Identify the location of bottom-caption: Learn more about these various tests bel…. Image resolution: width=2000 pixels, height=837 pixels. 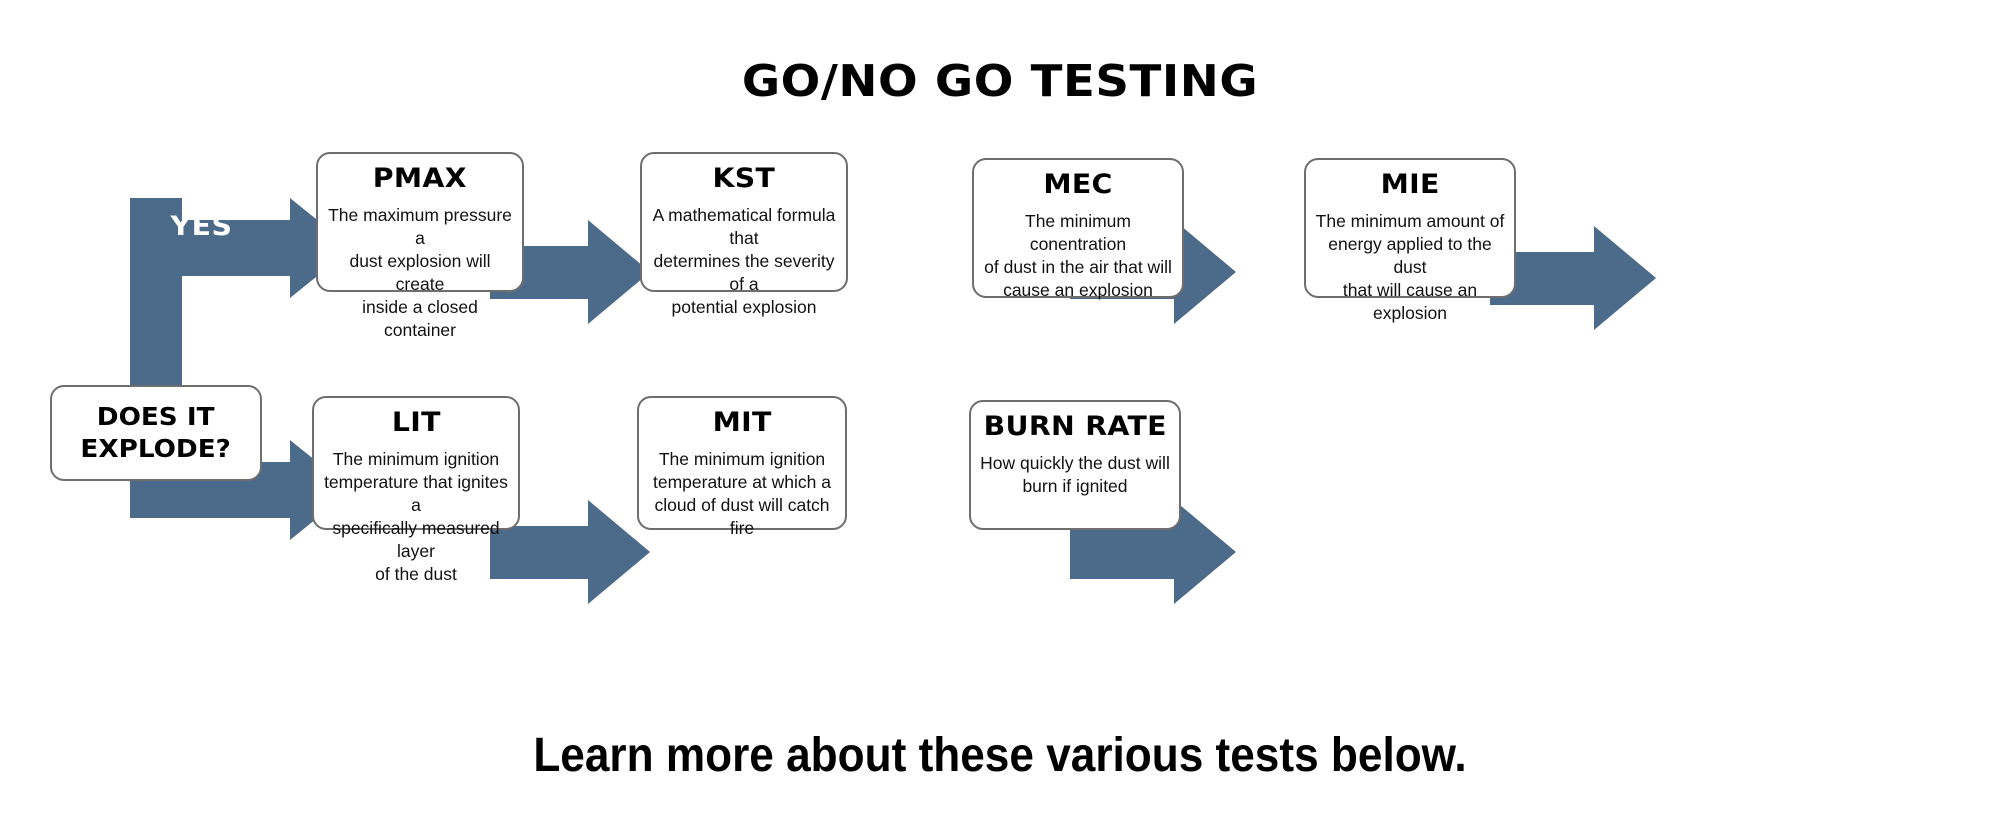
(1000, 755).